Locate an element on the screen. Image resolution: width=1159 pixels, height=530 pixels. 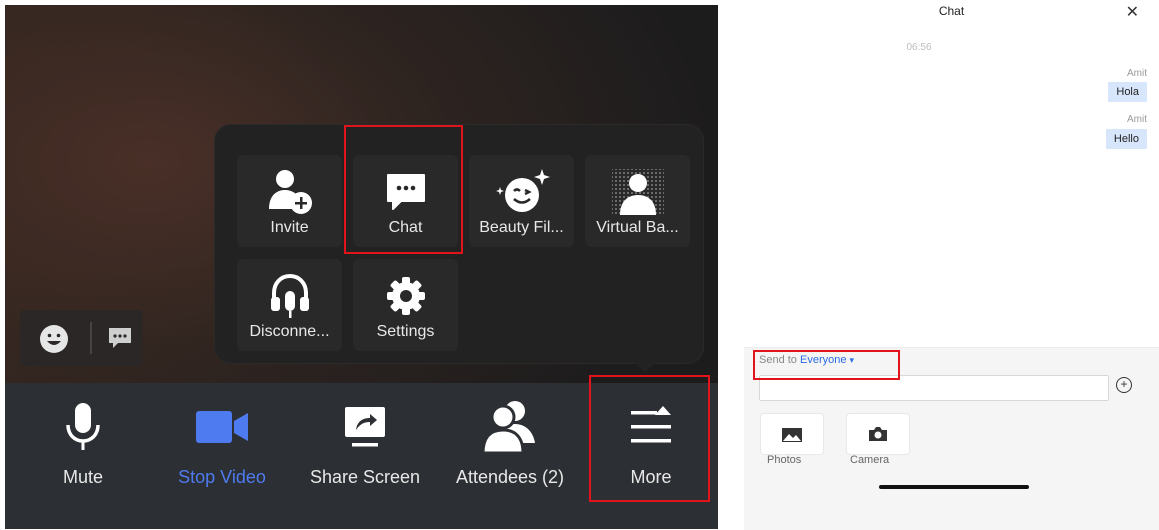
more-button: More is located at coordinates (651, 438).